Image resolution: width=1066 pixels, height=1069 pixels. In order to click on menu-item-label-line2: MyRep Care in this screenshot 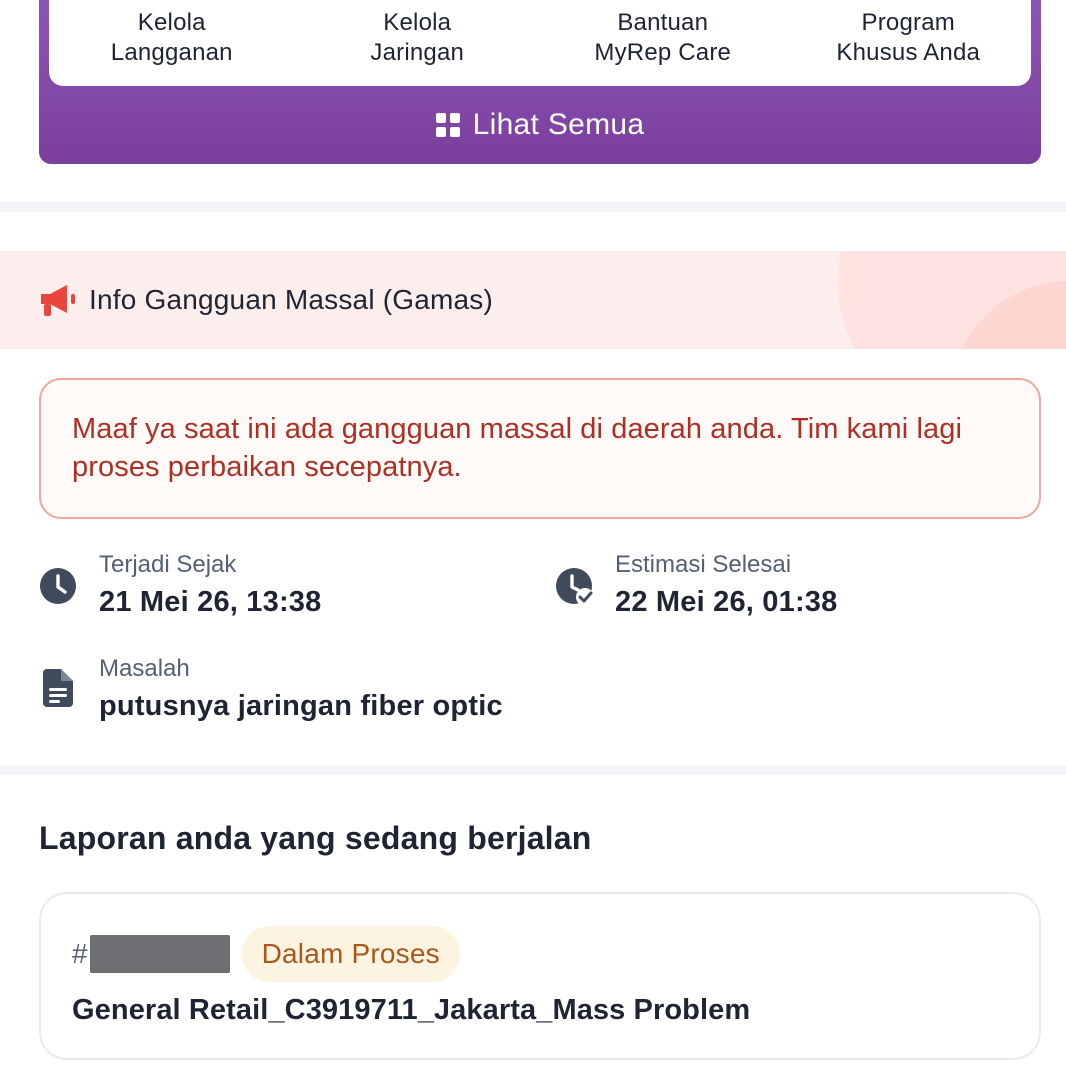, I will do `click(663, 52)`.